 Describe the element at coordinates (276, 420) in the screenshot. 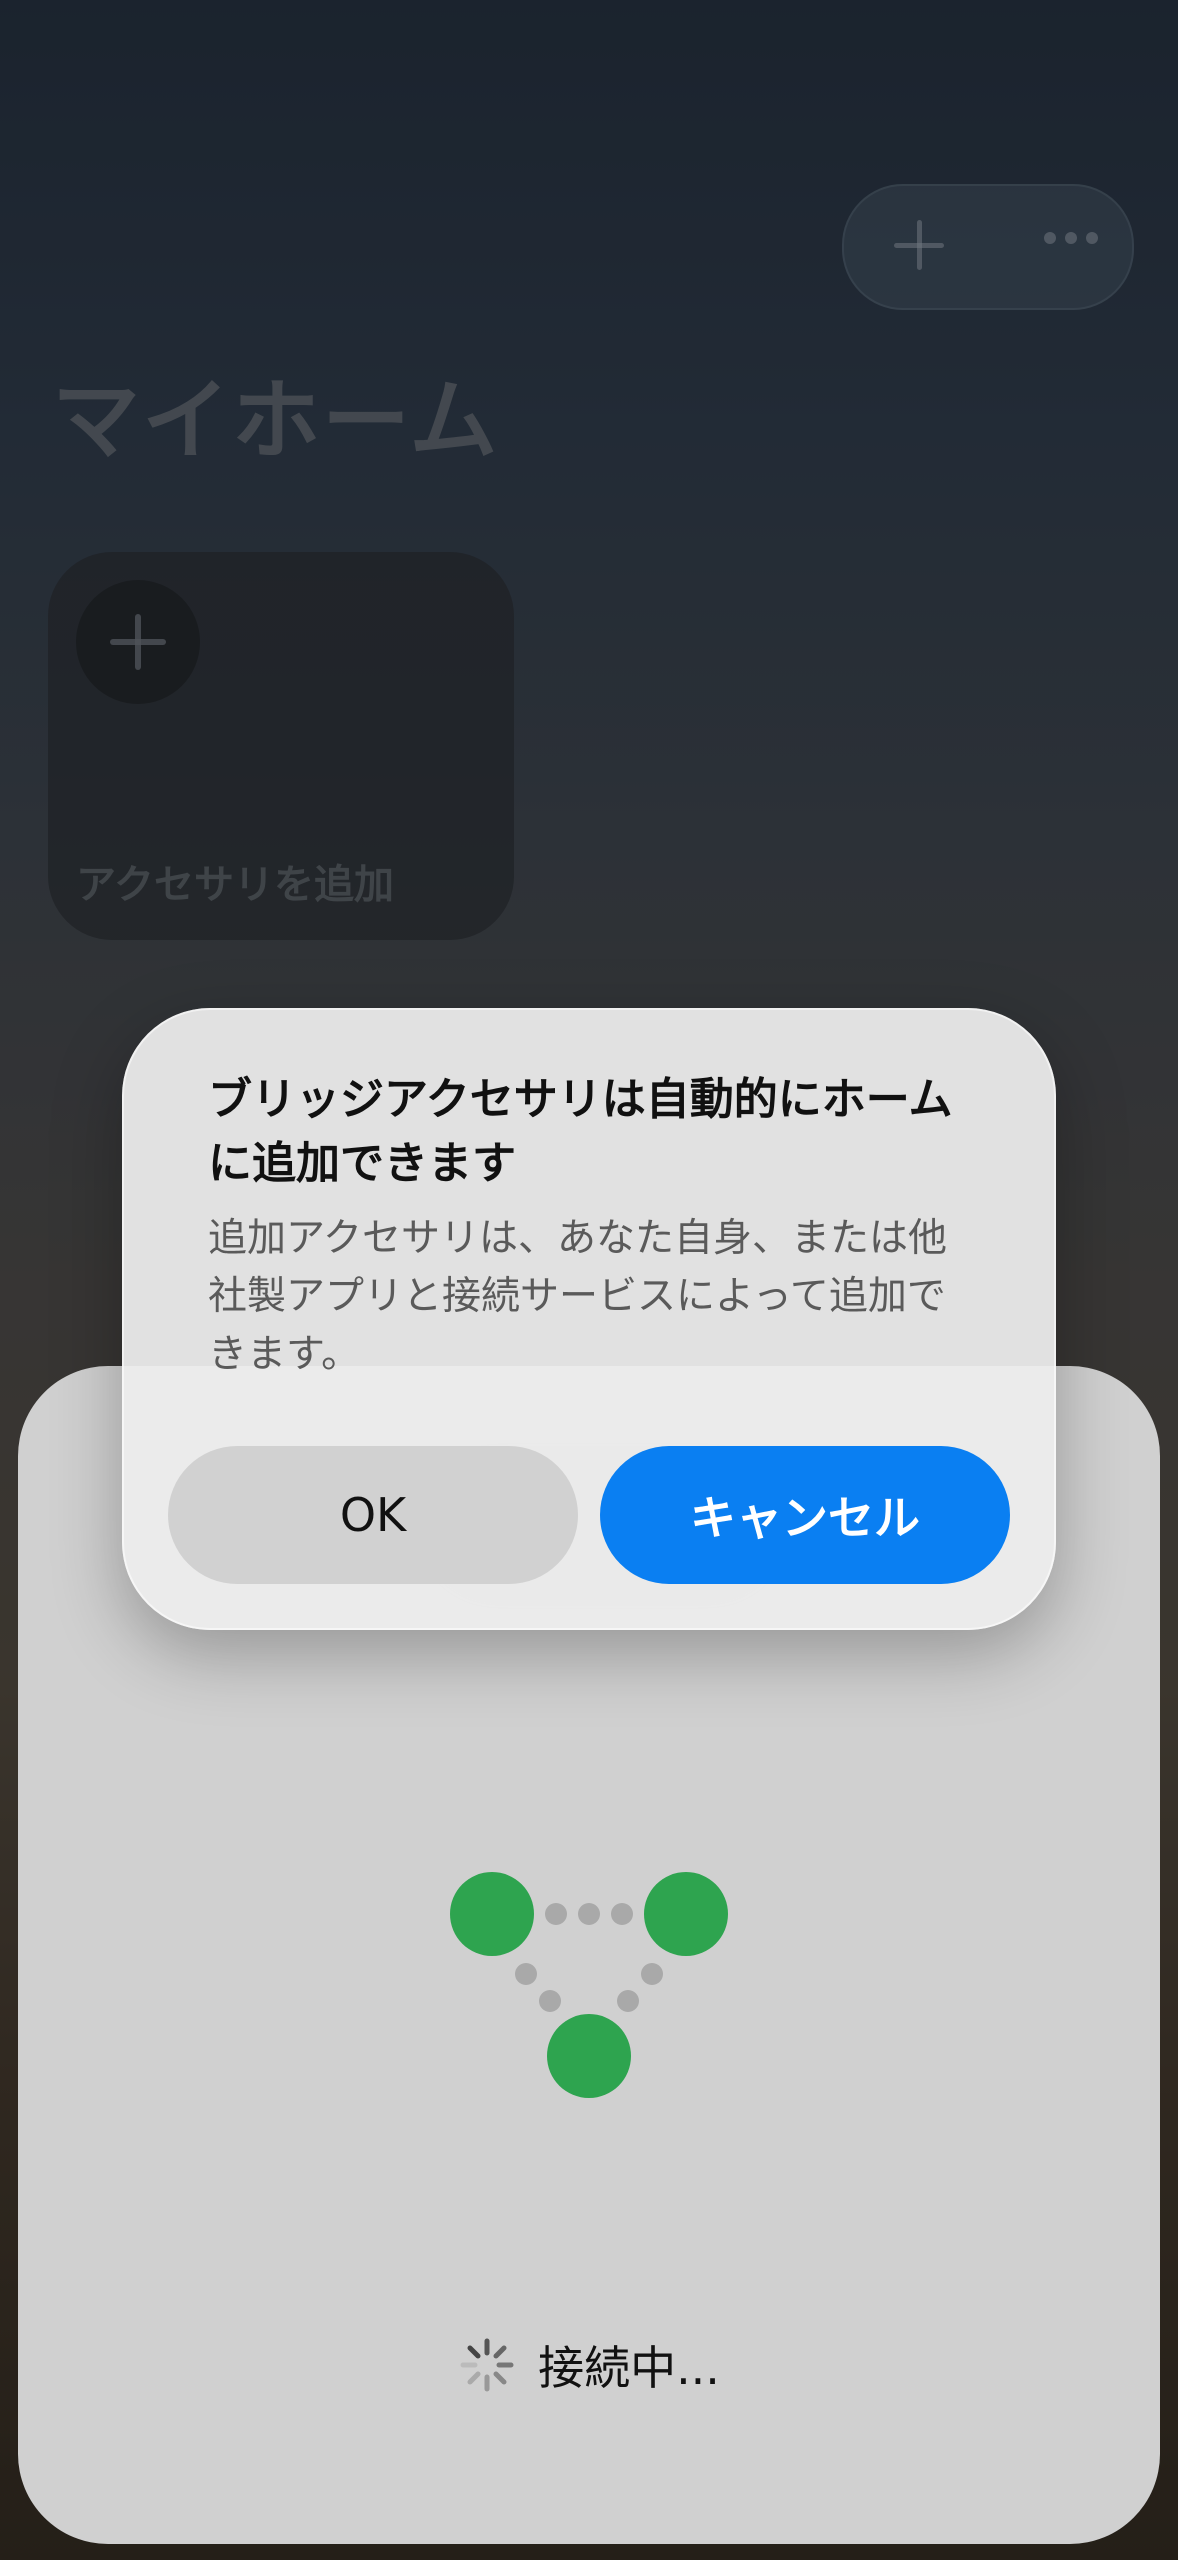

I see `page-title: マイホーム` at that location.